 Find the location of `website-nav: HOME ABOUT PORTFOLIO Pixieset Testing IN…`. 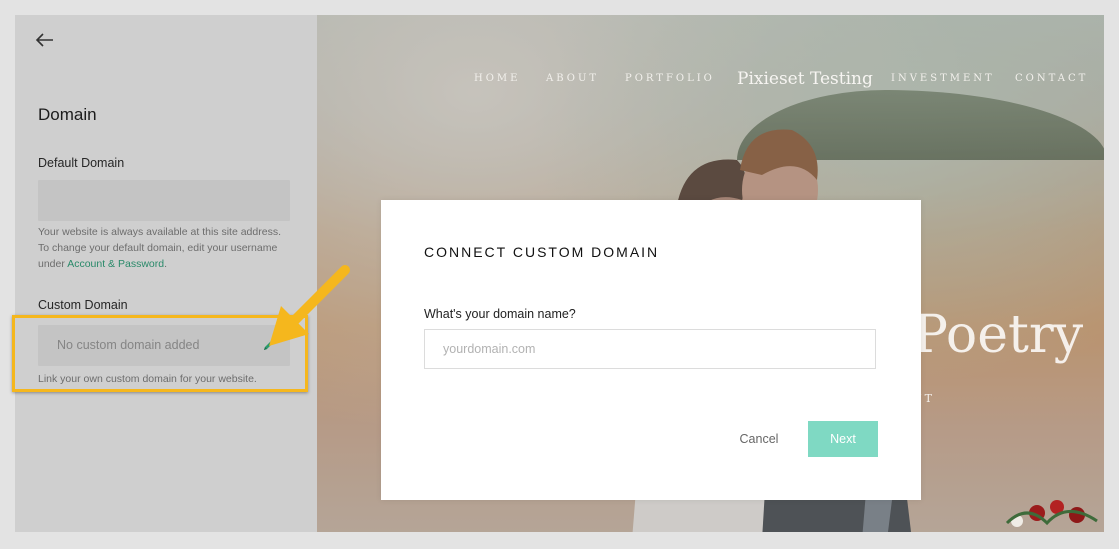

website-nav: HOME ABOUT PORTFOLIO Pixieset Testing IN… is located at coordinates (710, 82).